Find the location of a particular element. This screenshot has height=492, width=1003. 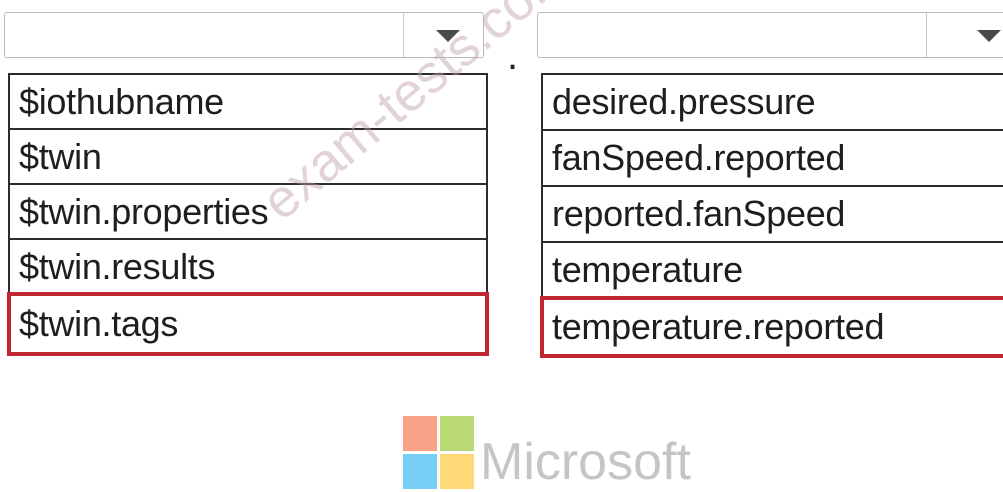

right-dropdown-toggle is located at coordinates (964, 35).